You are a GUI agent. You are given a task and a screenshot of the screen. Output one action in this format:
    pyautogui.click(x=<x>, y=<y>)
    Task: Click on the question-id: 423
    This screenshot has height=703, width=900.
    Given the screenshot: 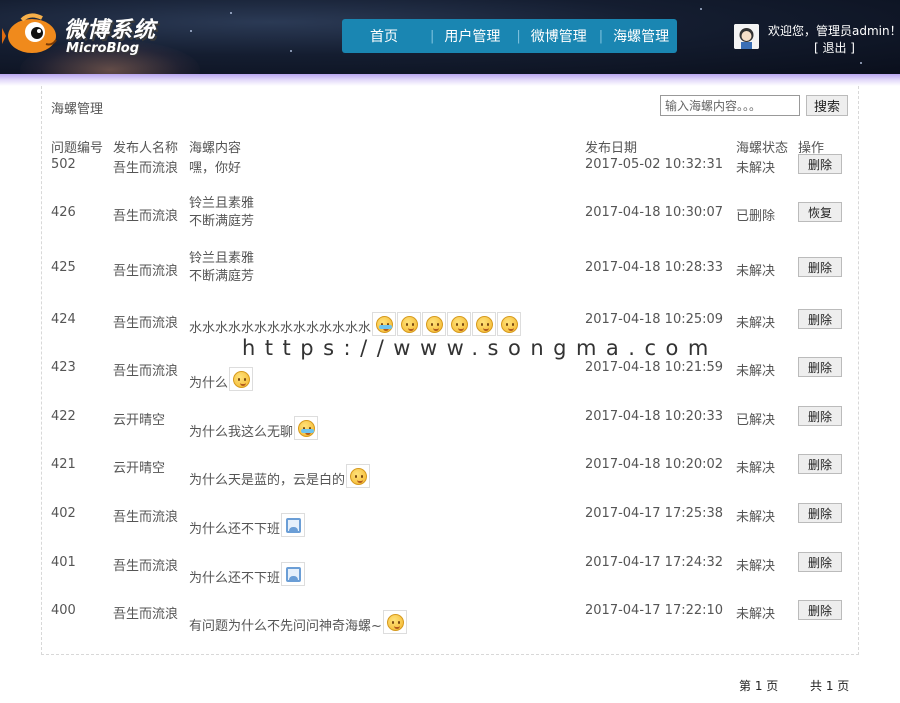 What is the action you would take?
    pyautogui.click(x=63, y=367)
    